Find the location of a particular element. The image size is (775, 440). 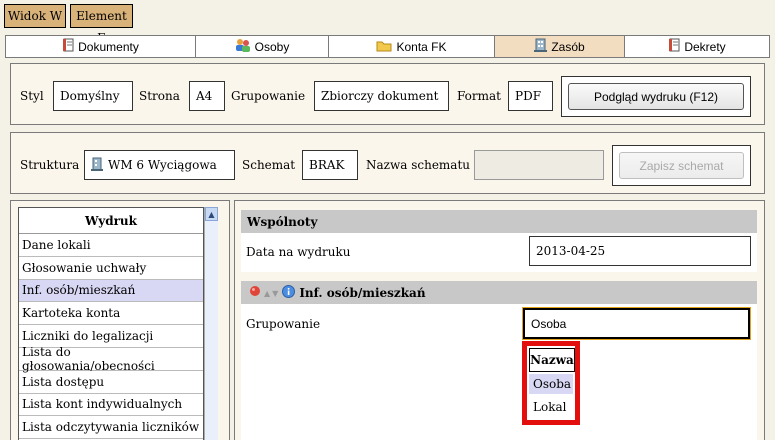

date-field: 2013-04-25 is located at coordinates (640, 251).